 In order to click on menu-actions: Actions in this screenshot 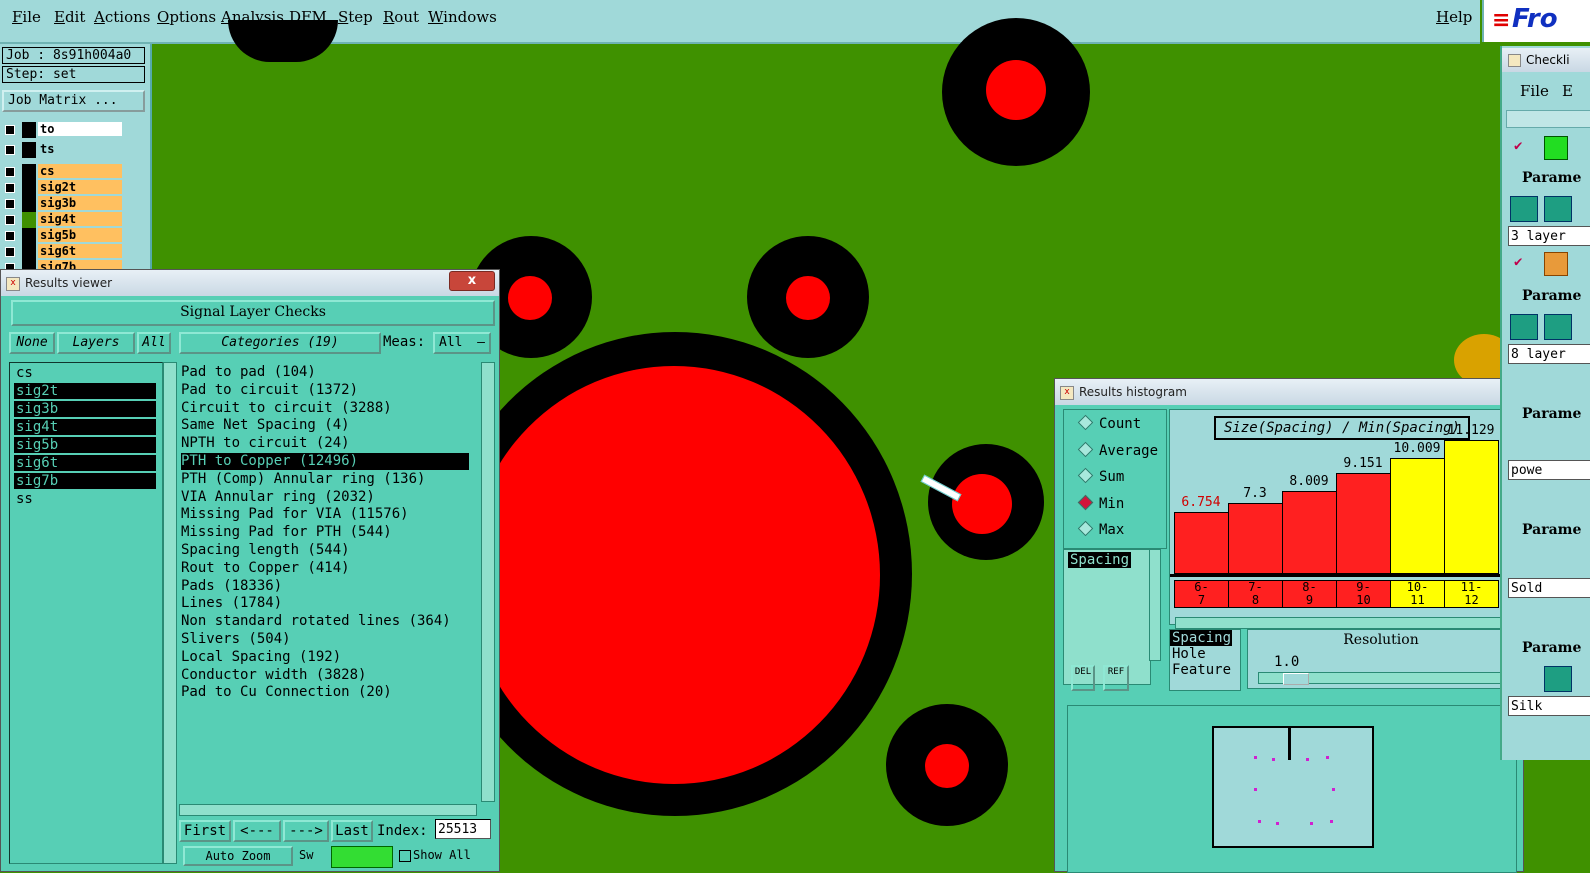, I will do `click(122, 17)`.